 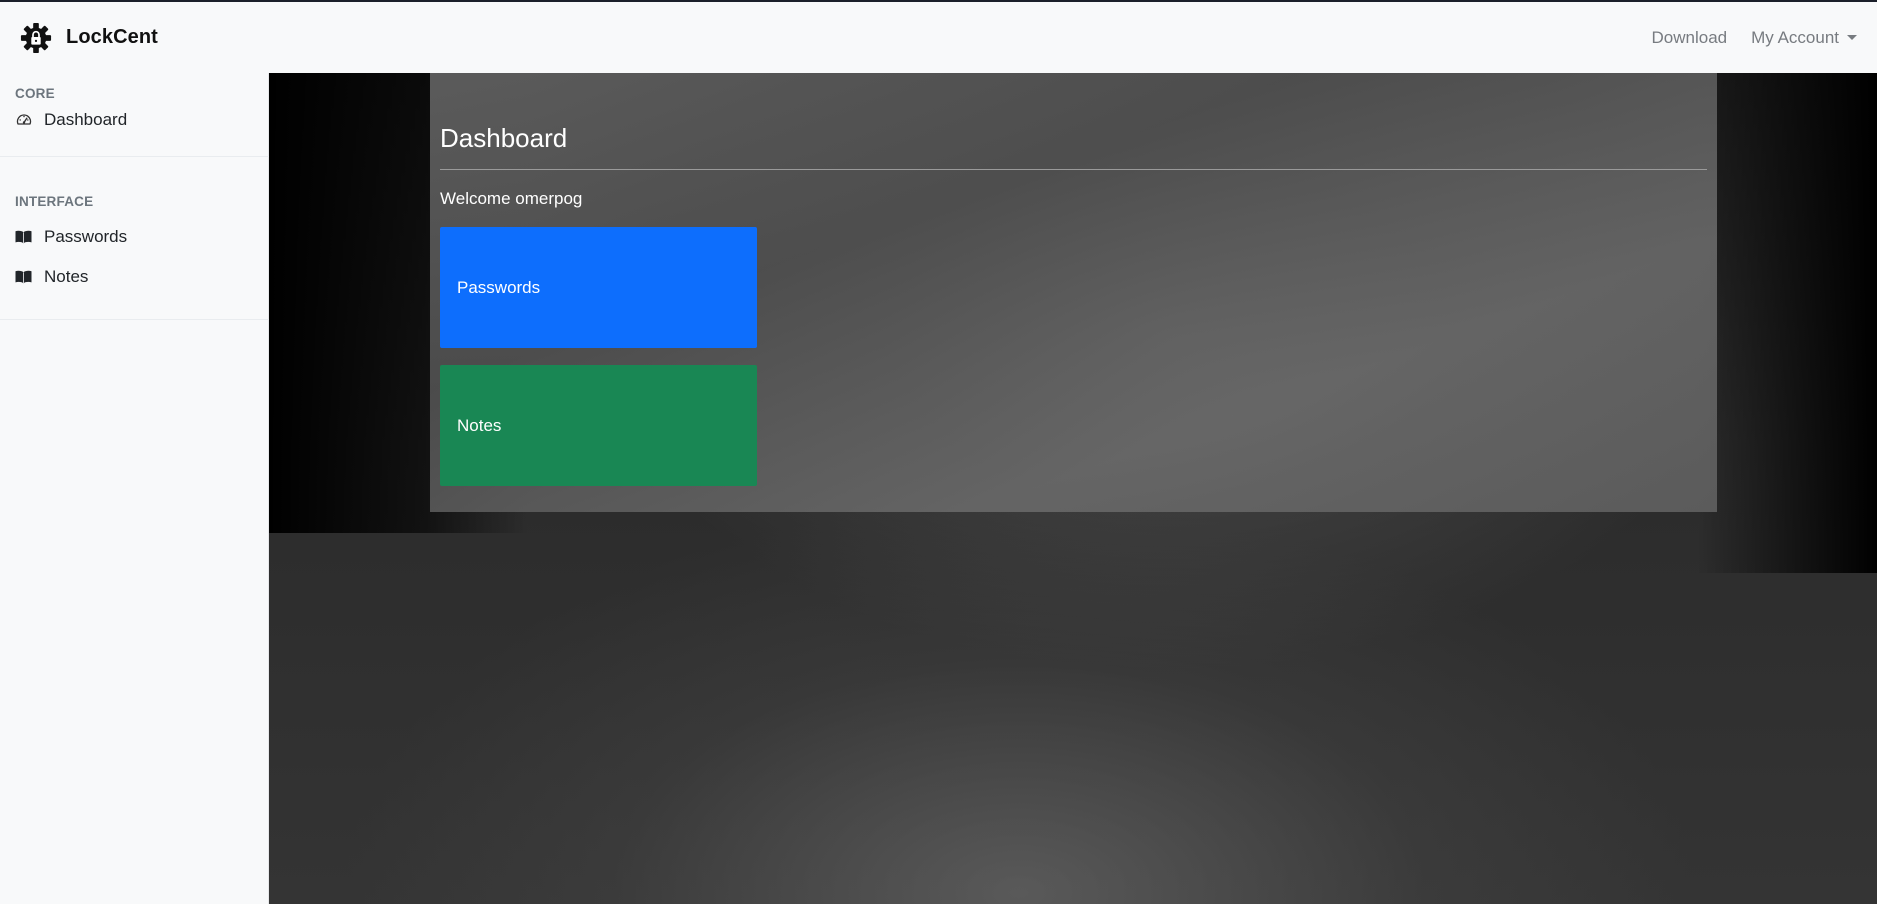 What do you see at coordinates (54, 201) in the screenshot?
I see `sidebar-heading-interface: Interface` at bounding box center [54, 201].